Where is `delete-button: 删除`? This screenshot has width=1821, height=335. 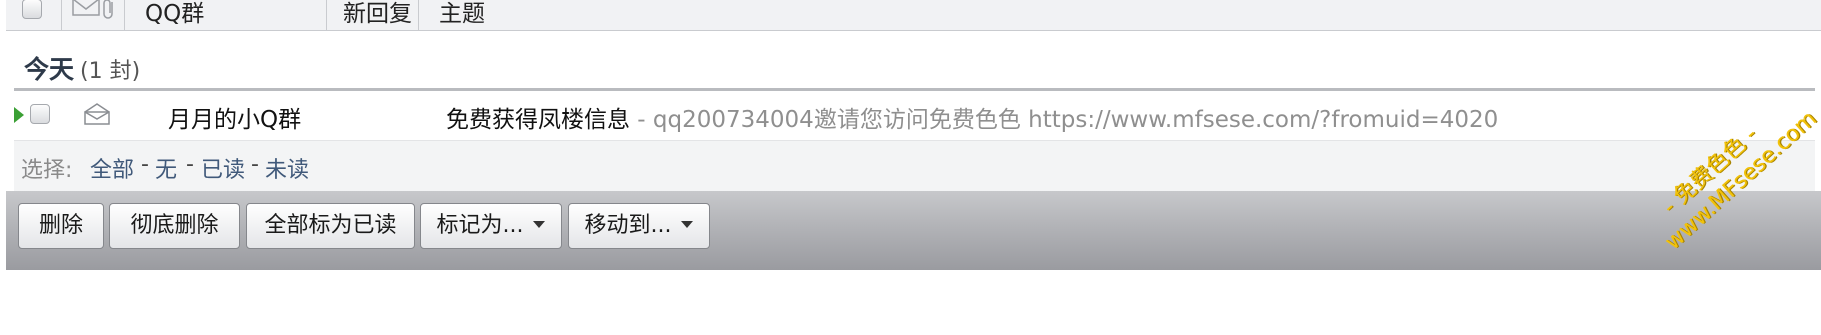
delete-button: 删除 is located at coordinates (61, 226).